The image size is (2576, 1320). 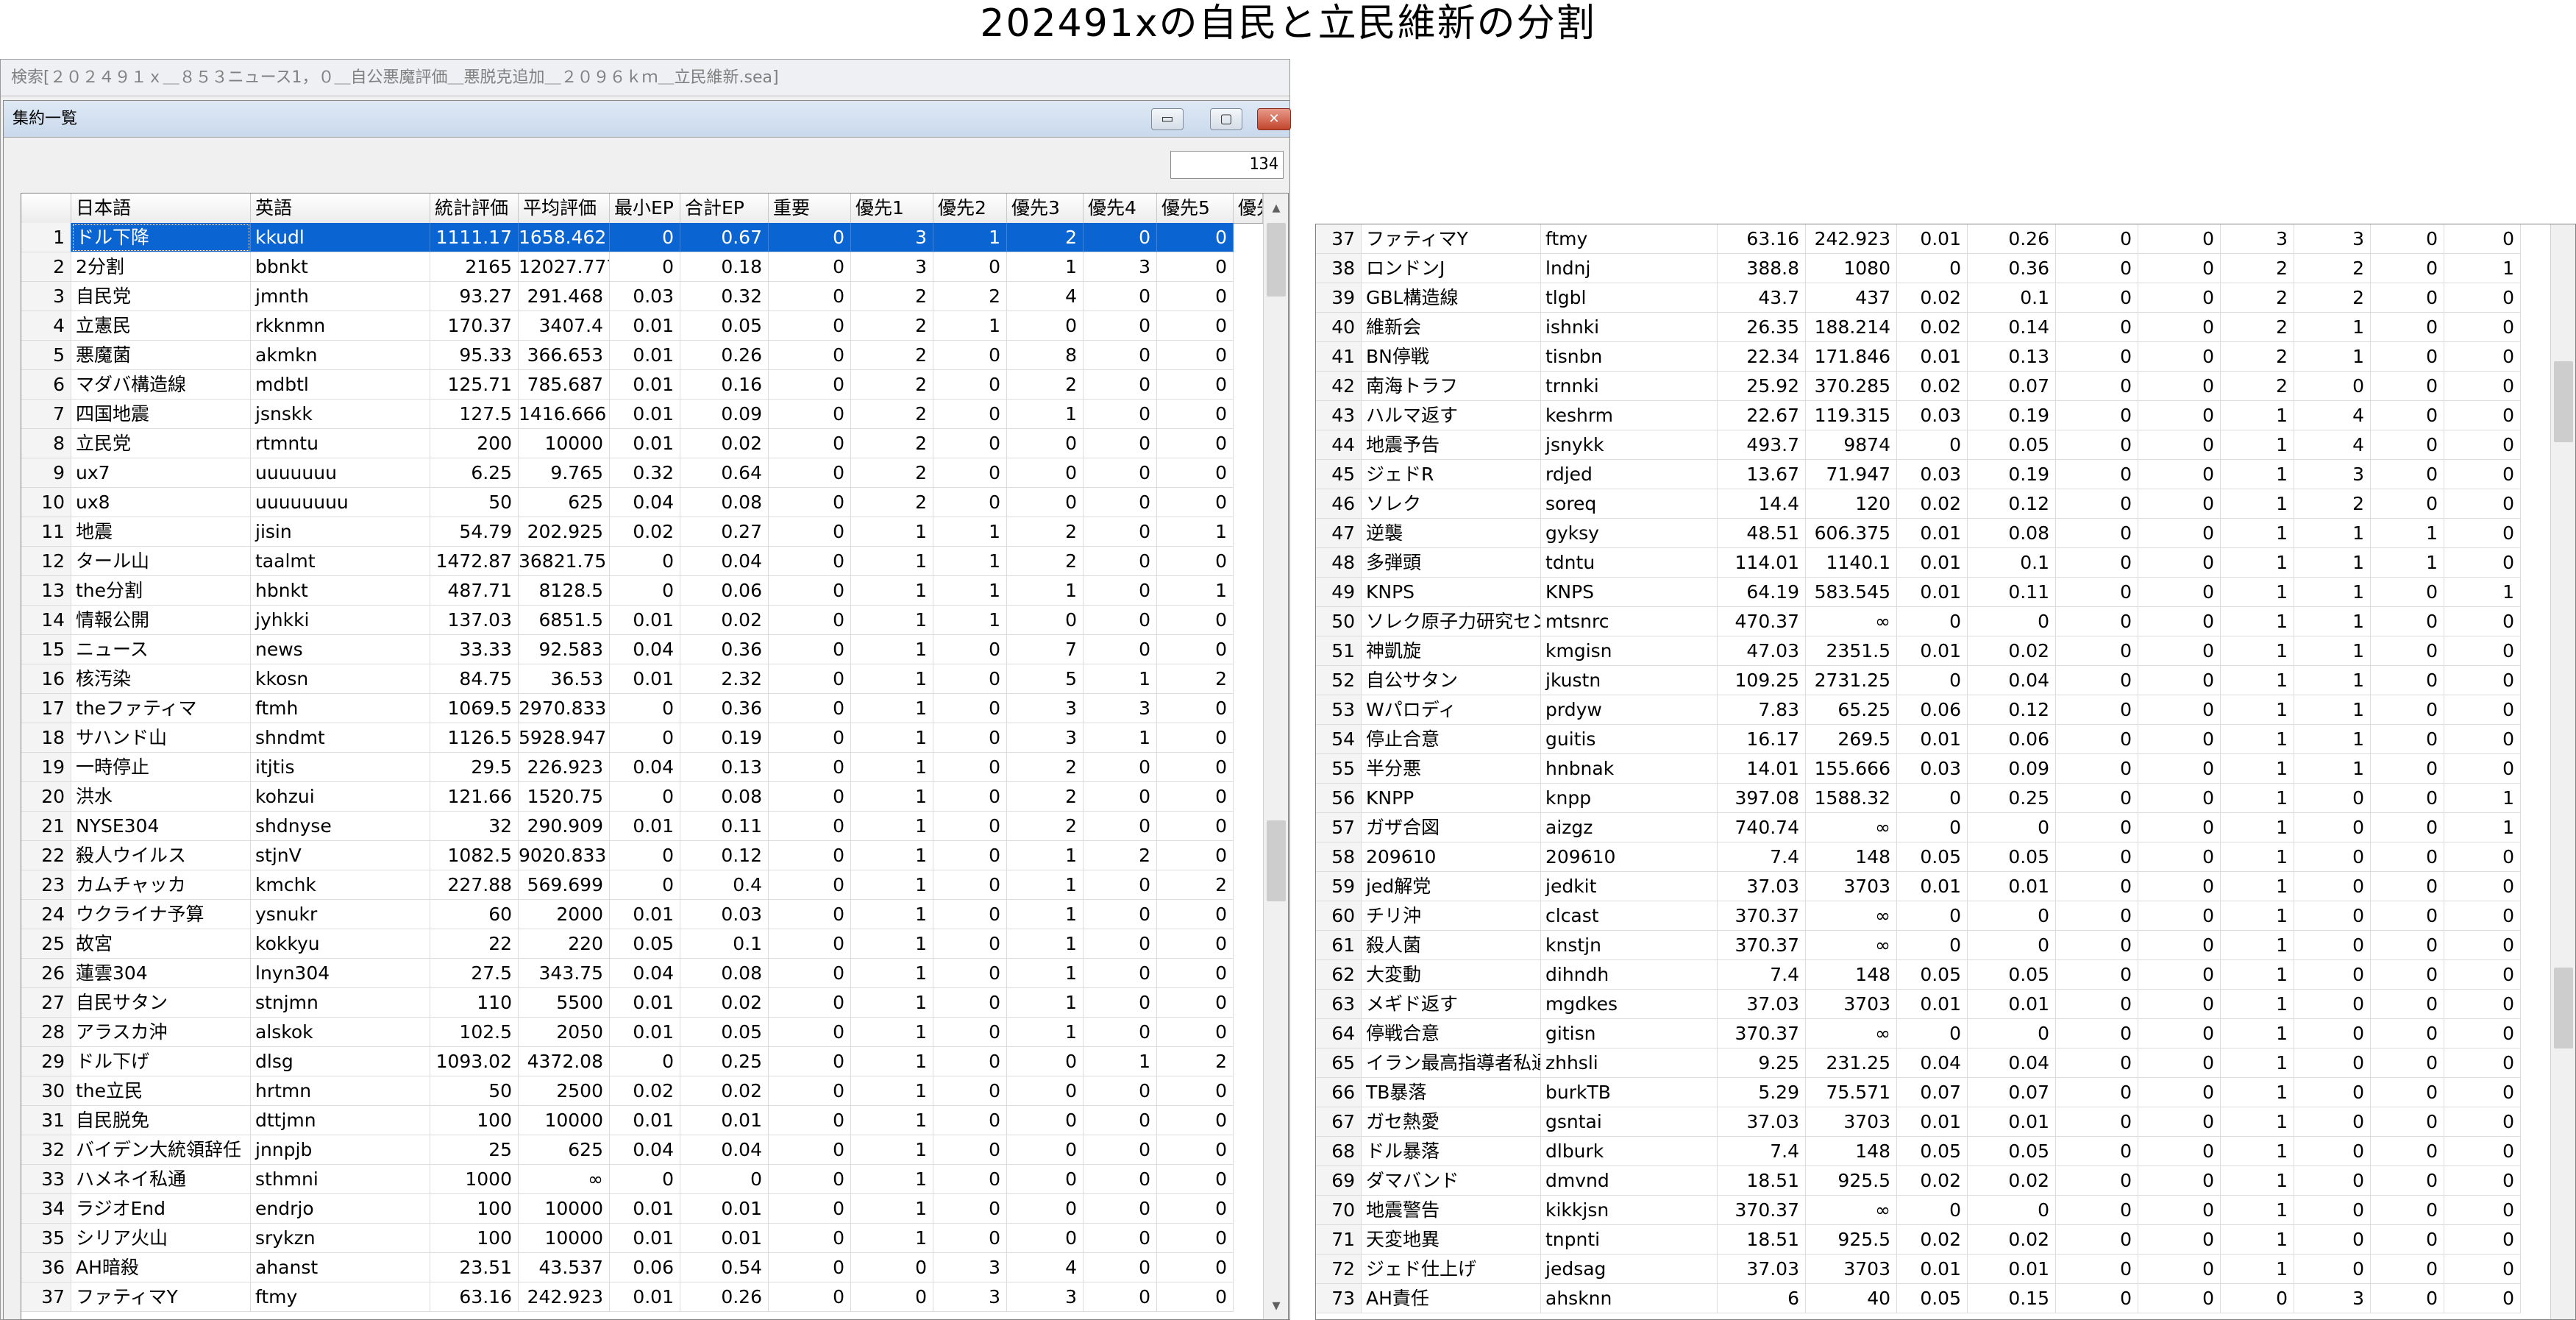 I want to click on table-cell: 269.5, so click(x=1851, y=739).